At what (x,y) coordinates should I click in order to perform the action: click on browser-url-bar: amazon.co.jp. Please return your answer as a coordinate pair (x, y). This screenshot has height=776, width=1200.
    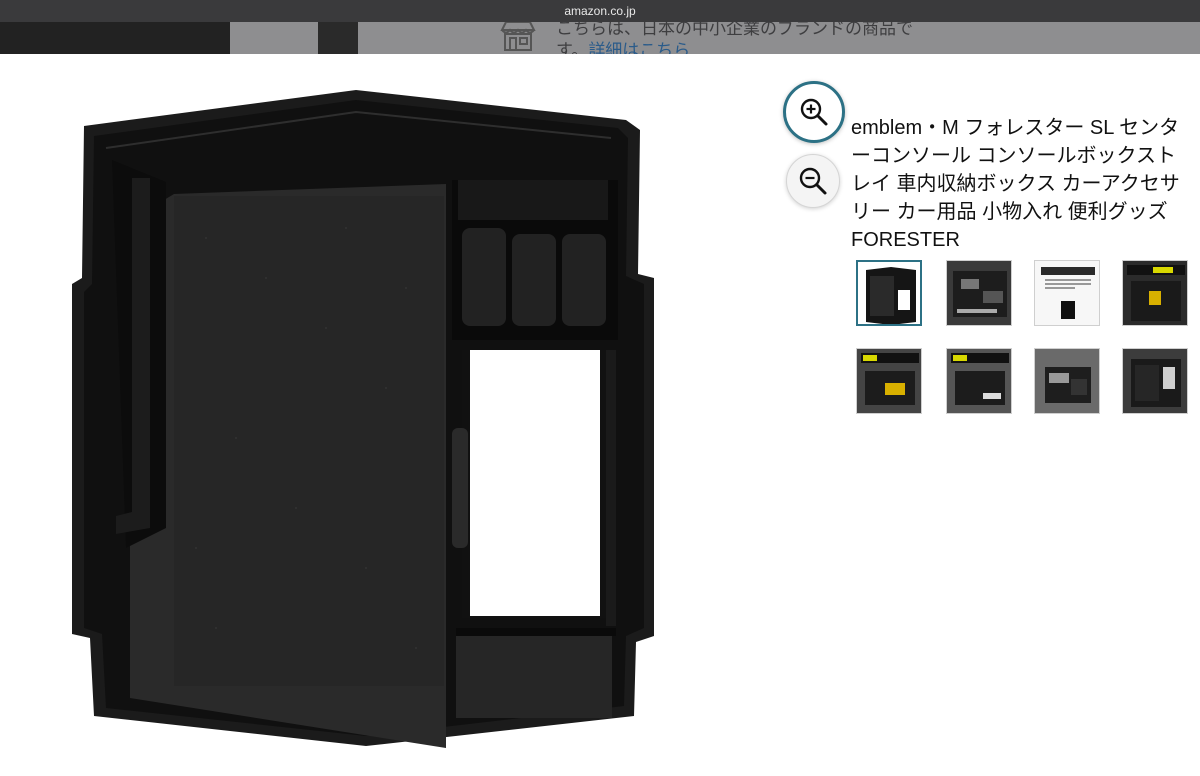
    Looking at the image, I should click on (600, 11).